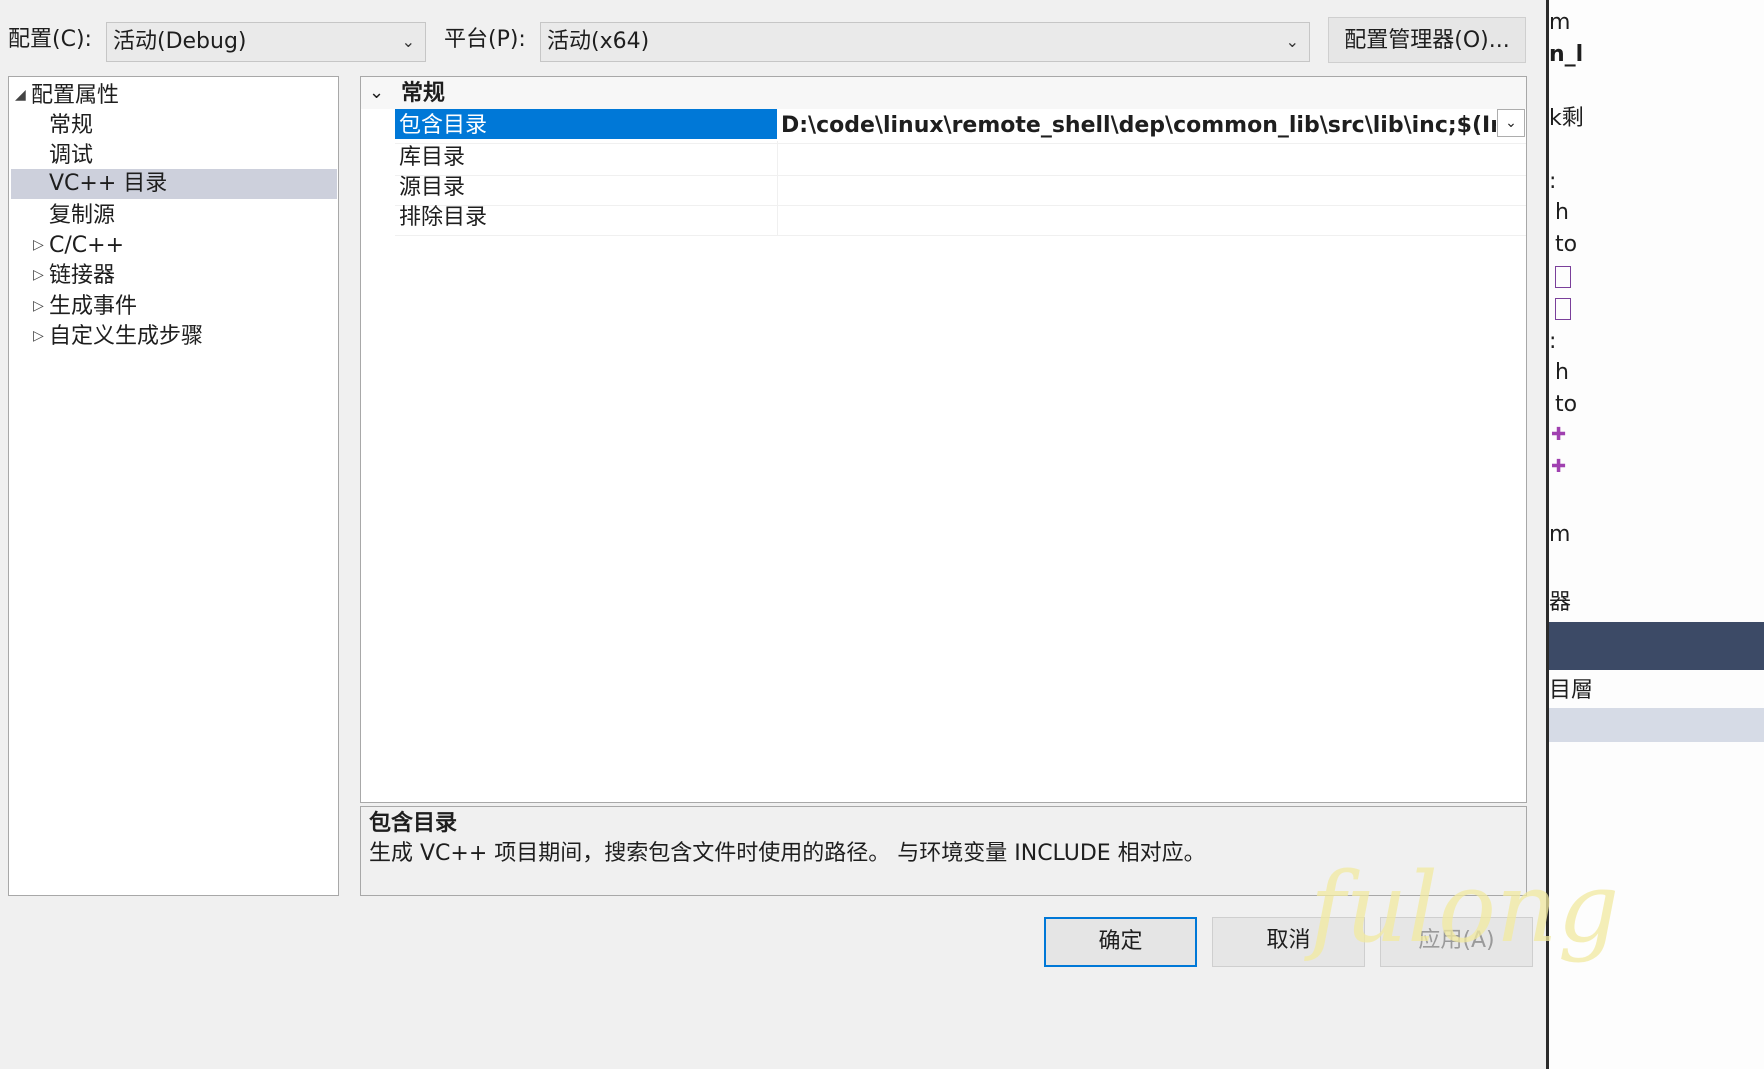  Describe the element at coordinates (174, 184) in the screenshot. I see `tree-item-vc-directories: VC++ 目录` at that location.